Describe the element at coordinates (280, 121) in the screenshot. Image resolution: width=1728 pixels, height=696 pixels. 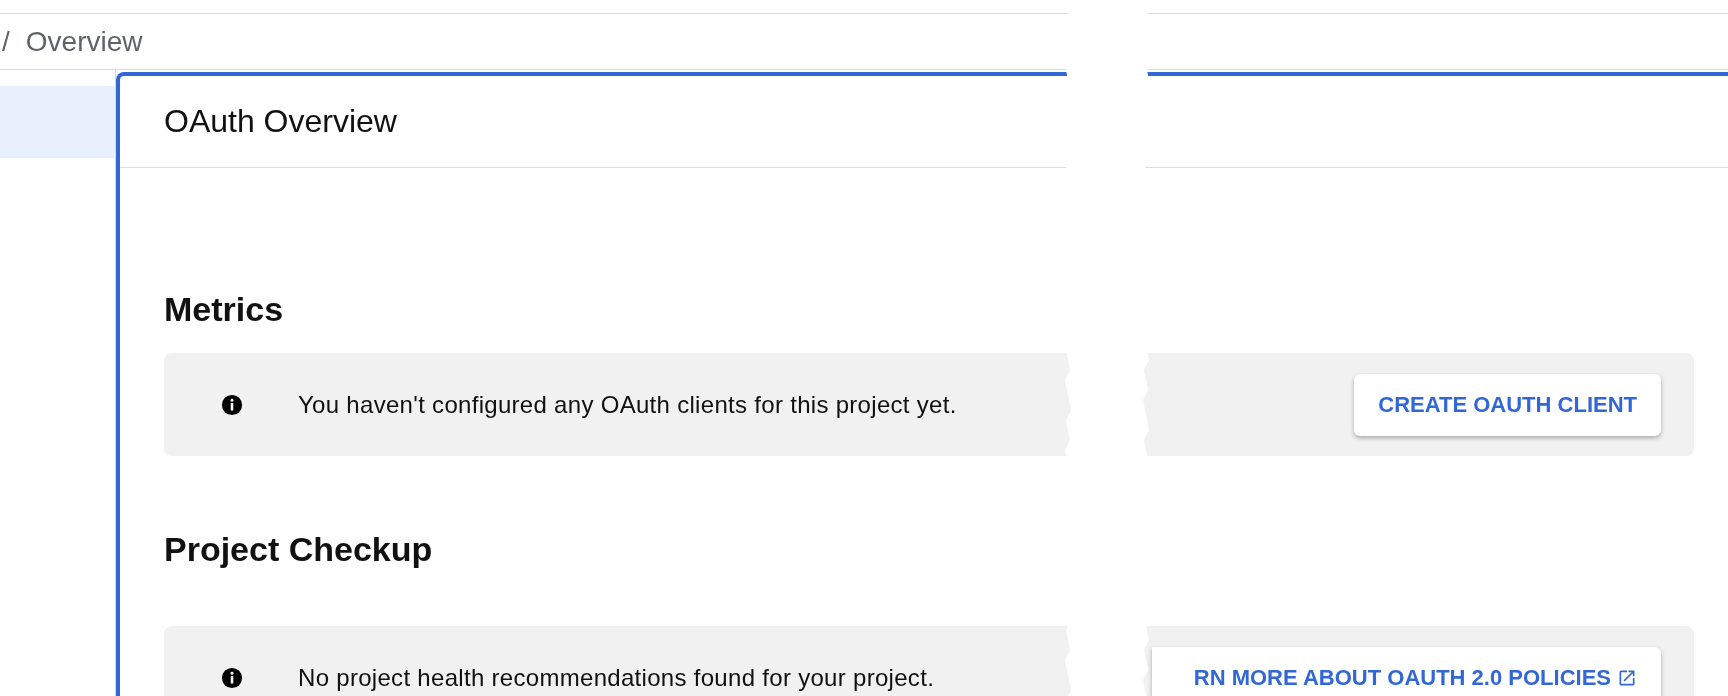
I see `card-title: OAuth Overview` at that location.